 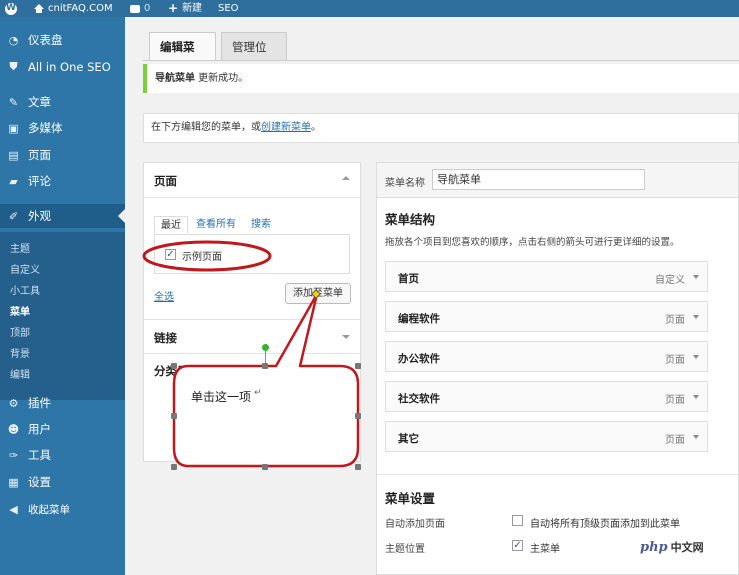 What do you see at coordinates (25, 268) in the screenshot?
I see `submenu-item-customize: 自定义` at bounding box center [25, 268].